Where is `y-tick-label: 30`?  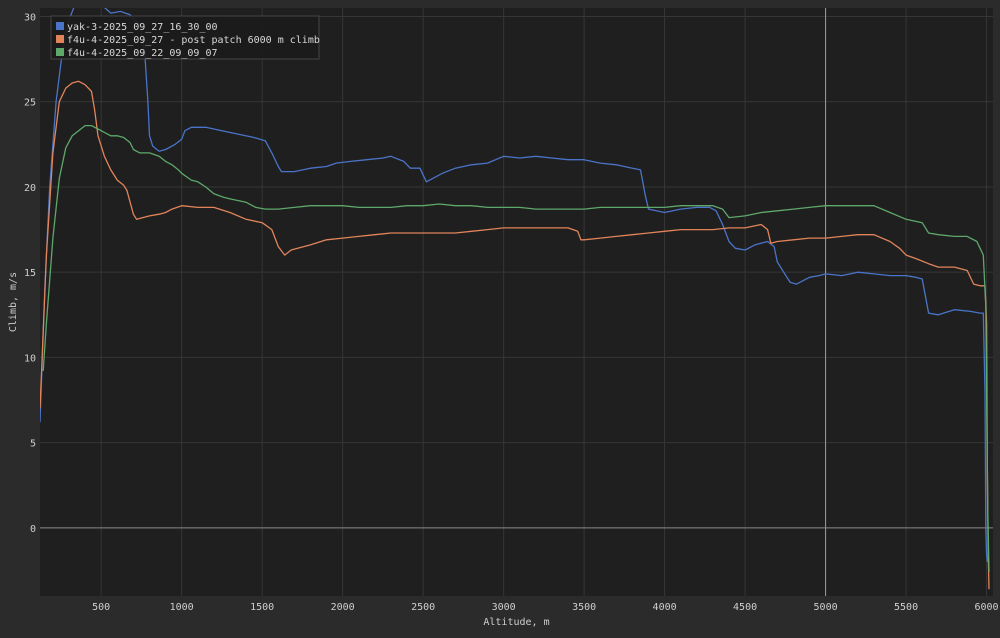 y-tick-label: 30 is located at coordinates (30, 18).